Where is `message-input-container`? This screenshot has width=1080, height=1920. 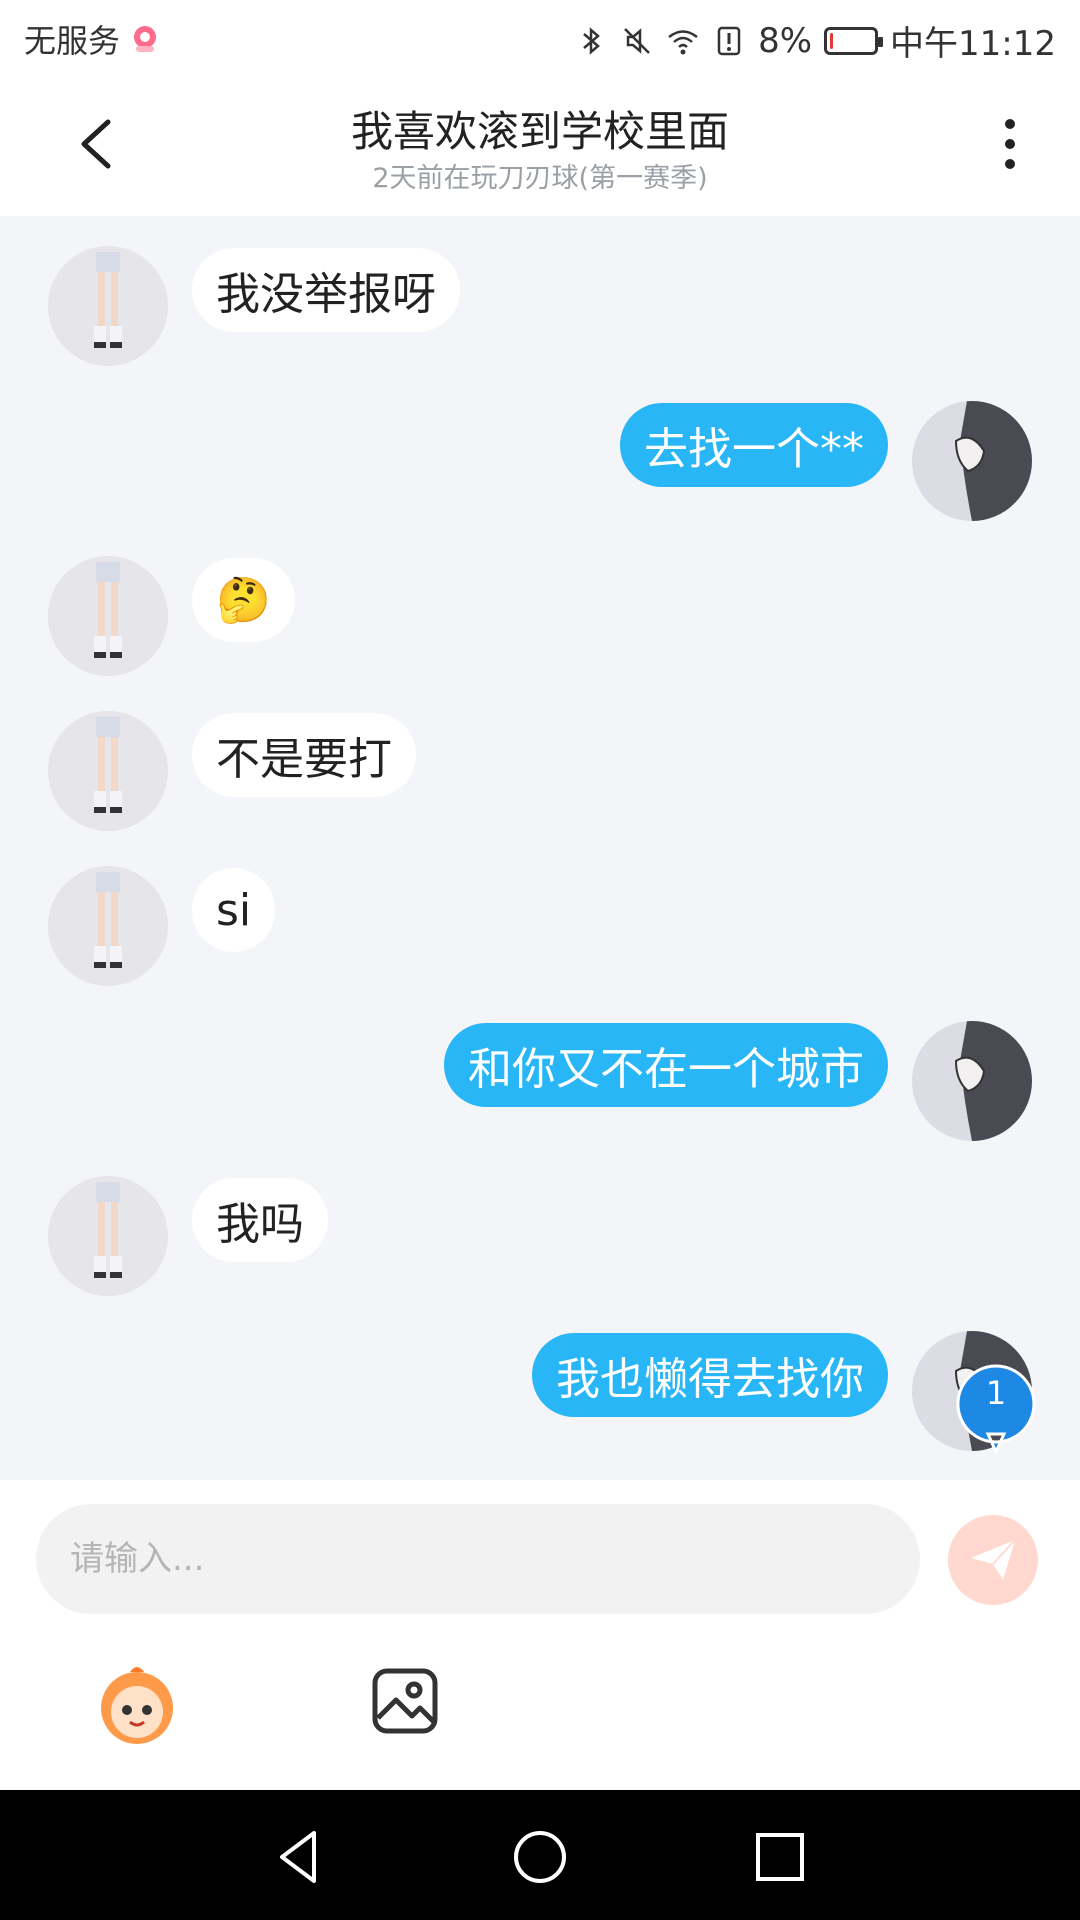 message-input-container is located at coordinates (478, 1559).